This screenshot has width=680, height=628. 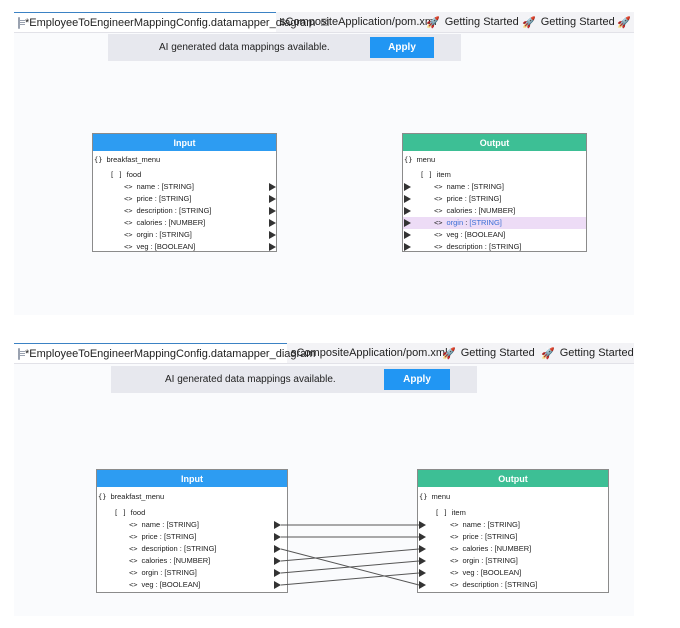 I want to click on output-field-description: <> description : [STRING], so click(x=478, y=247).